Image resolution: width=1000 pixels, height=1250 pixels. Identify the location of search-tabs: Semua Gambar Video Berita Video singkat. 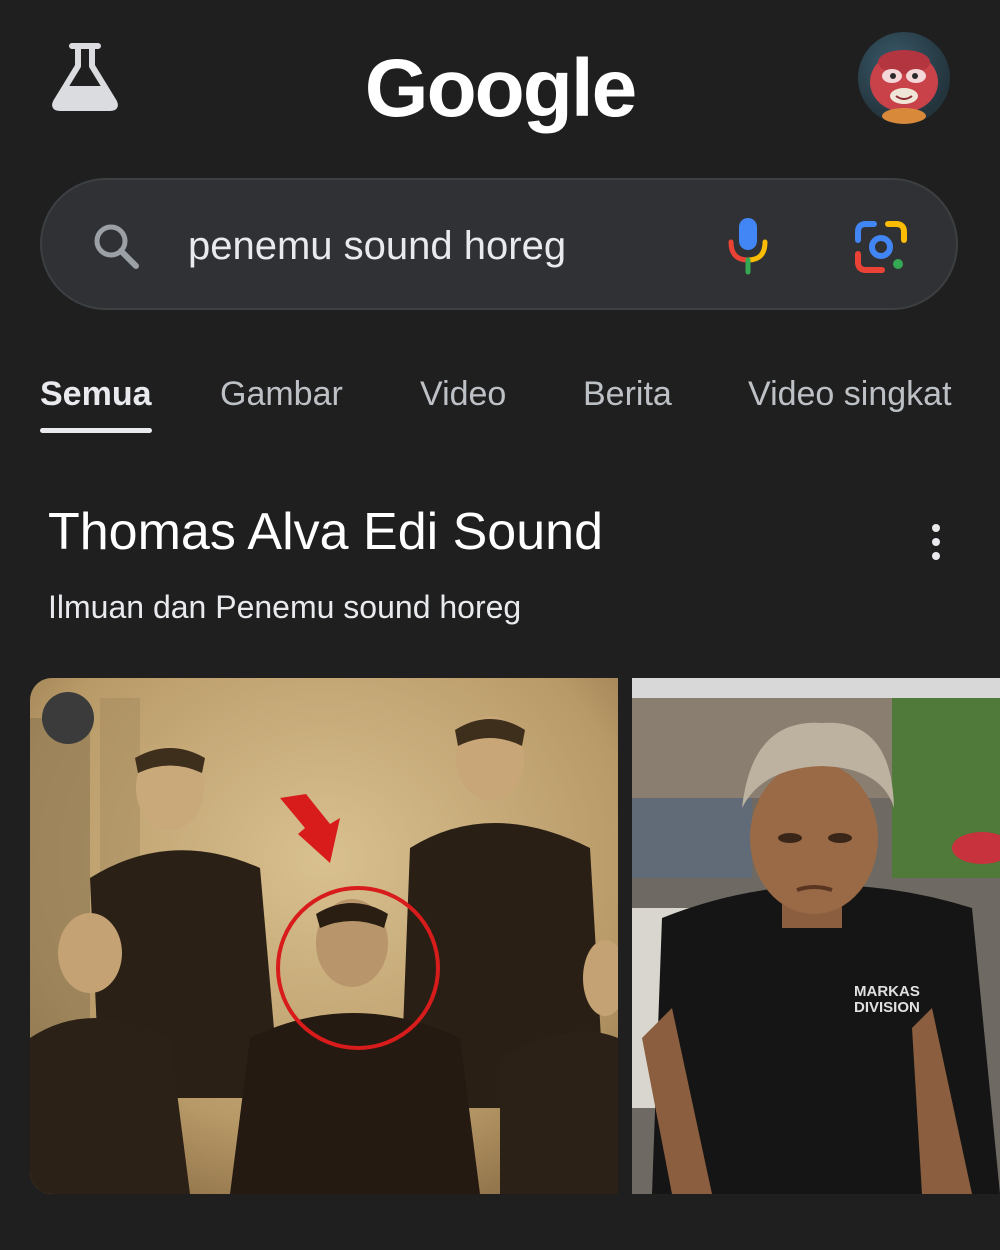
(520, 407).